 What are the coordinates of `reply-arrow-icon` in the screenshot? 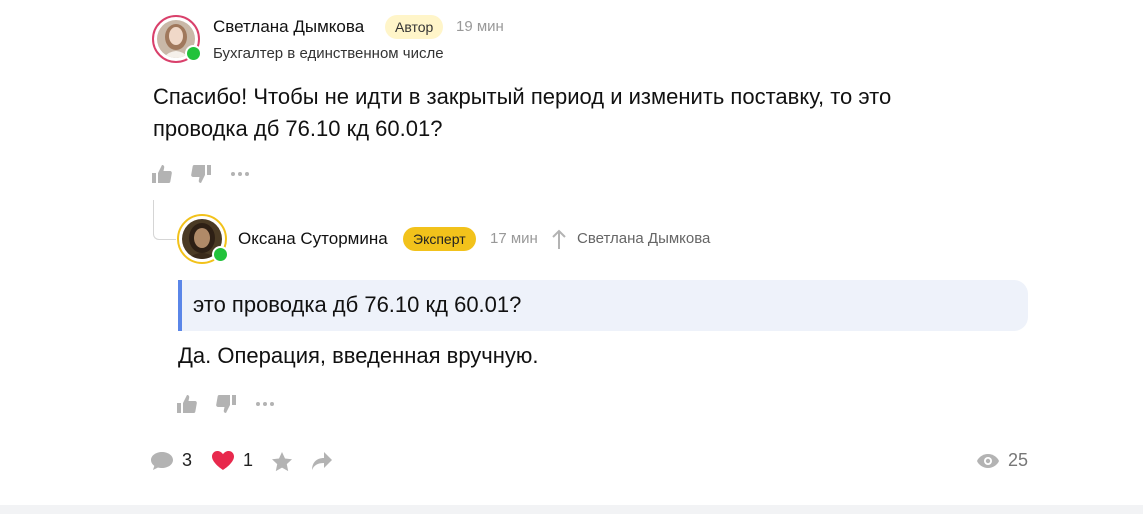 It's located at (559, 241).